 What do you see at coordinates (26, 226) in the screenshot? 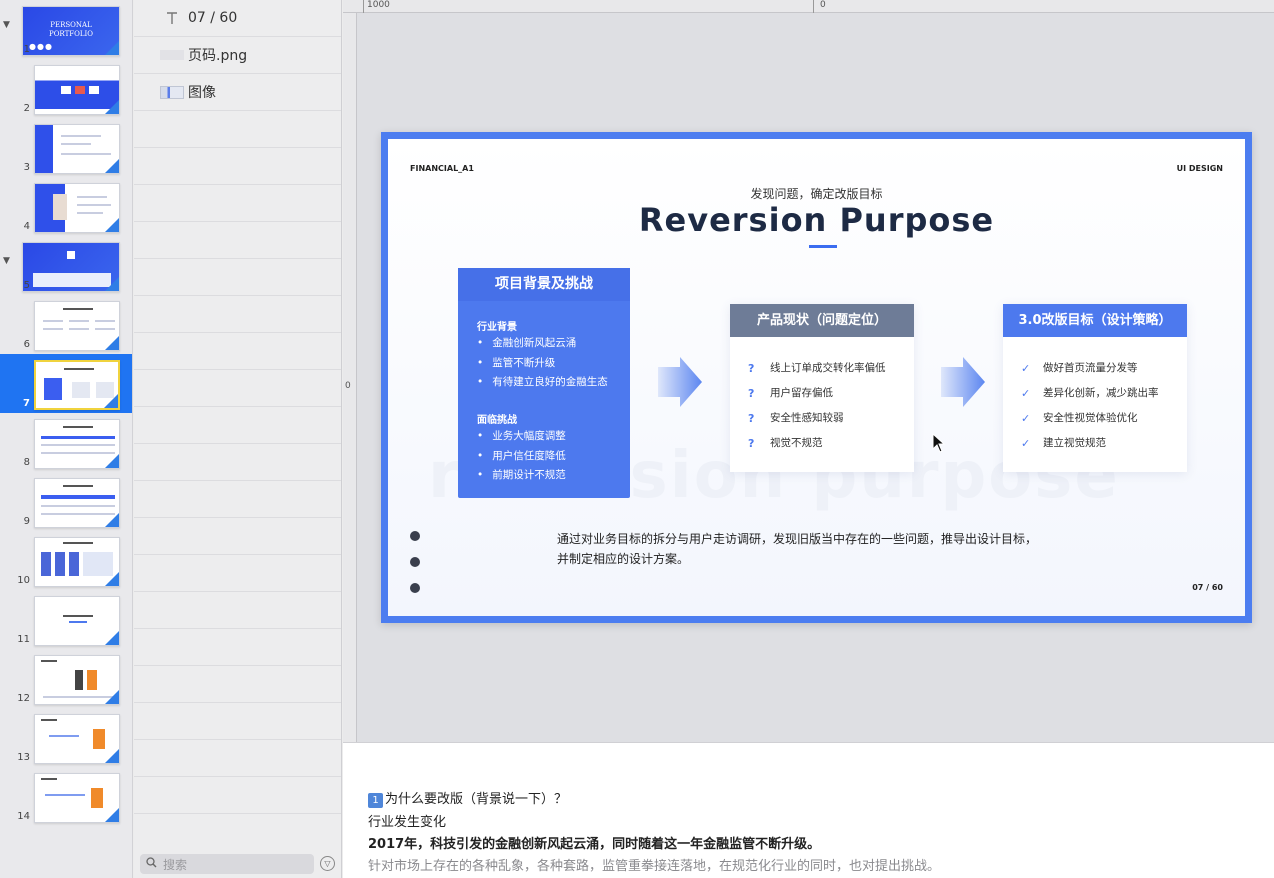
I see `slide-number: 4` at bounding box center [26, 226].